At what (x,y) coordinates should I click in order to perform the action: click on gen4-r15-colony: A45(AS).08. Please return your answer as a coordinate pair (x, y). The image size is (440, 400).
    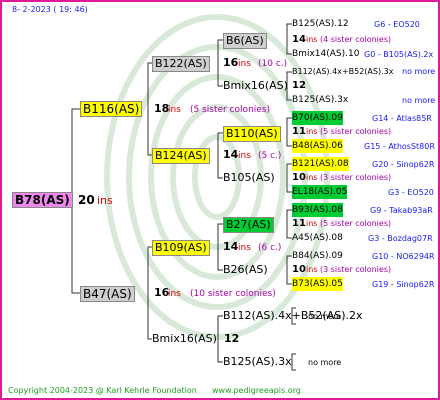
    Looking at the image, I should click on (317, 238).